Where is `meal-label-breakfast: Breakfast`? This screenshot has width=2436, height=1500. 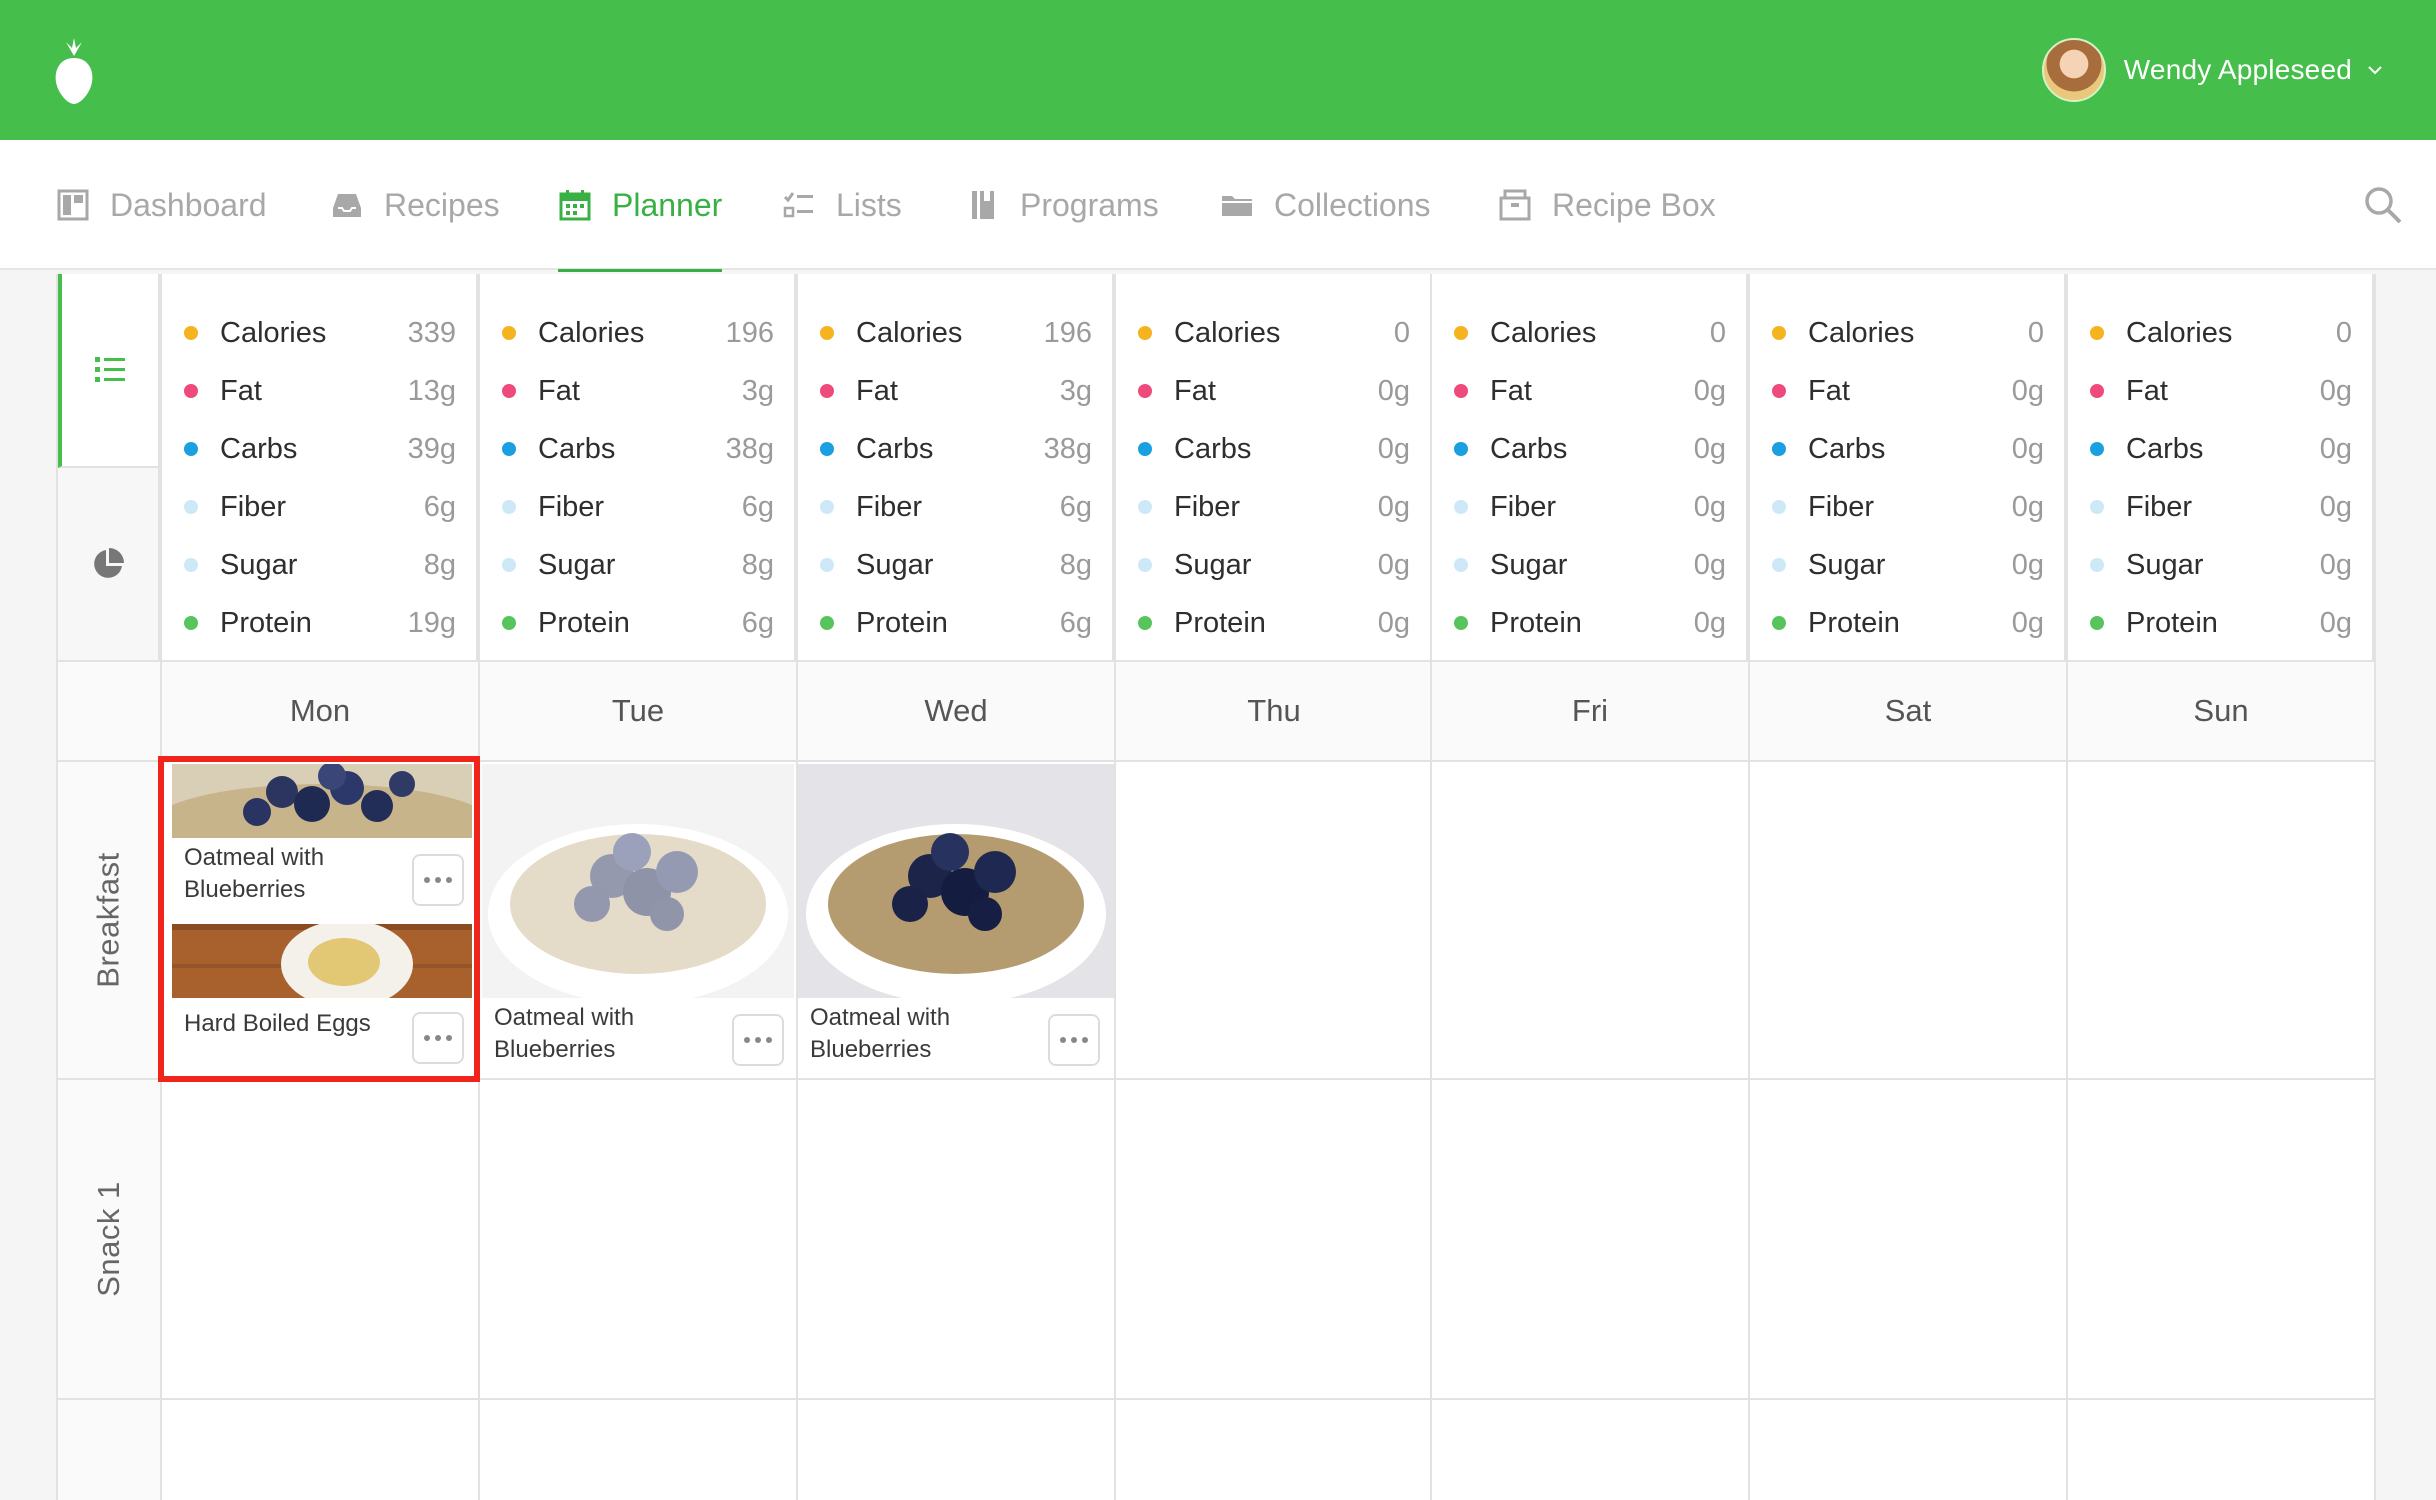
meal-label-breakfast: Breakfast is located at coordinates (109, 920).